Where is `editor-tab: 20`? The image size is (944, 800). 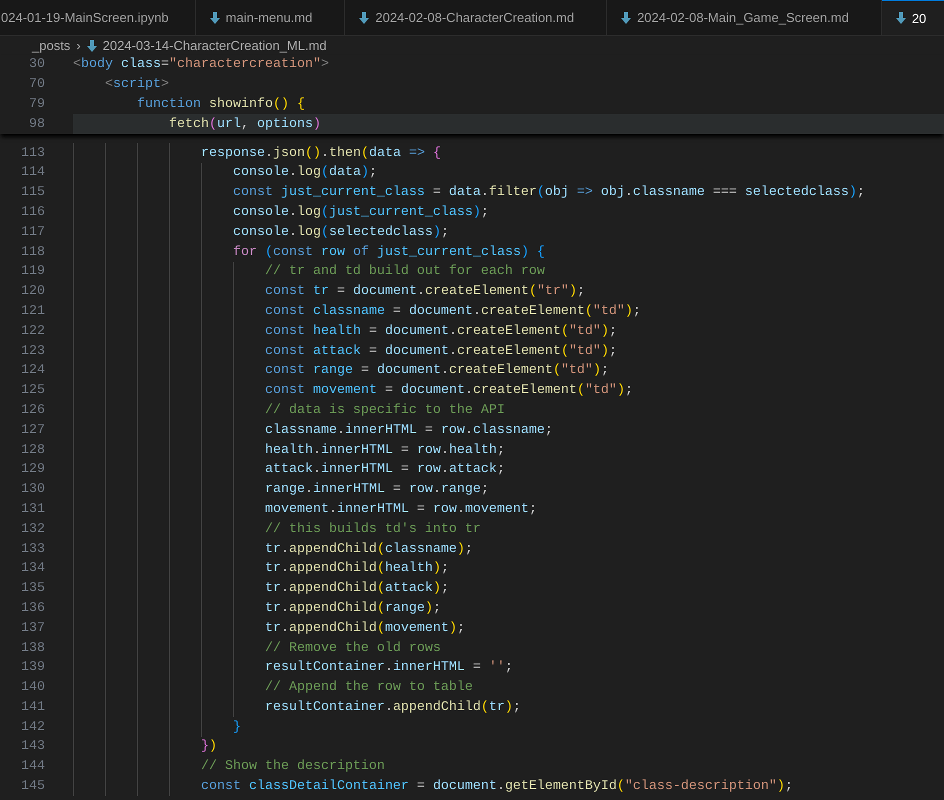
editor-tab: 20 is located at coordinates (913, 17).